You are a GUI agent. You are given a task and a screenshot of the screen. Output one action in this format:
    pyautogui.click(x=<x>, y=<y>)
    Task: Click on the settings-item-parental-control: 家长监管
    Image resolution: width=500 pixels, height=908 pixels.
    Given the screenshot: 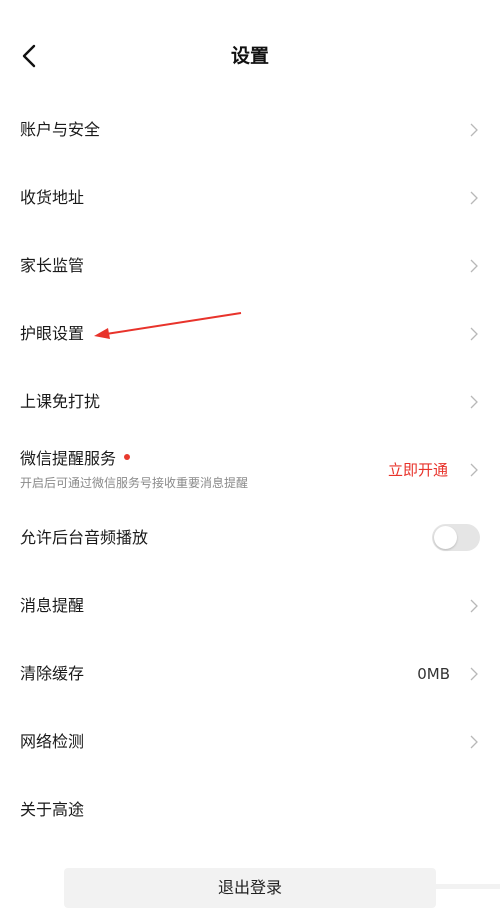 What is the action you would take?
    pyautogui.click(x=250, y=266)
    